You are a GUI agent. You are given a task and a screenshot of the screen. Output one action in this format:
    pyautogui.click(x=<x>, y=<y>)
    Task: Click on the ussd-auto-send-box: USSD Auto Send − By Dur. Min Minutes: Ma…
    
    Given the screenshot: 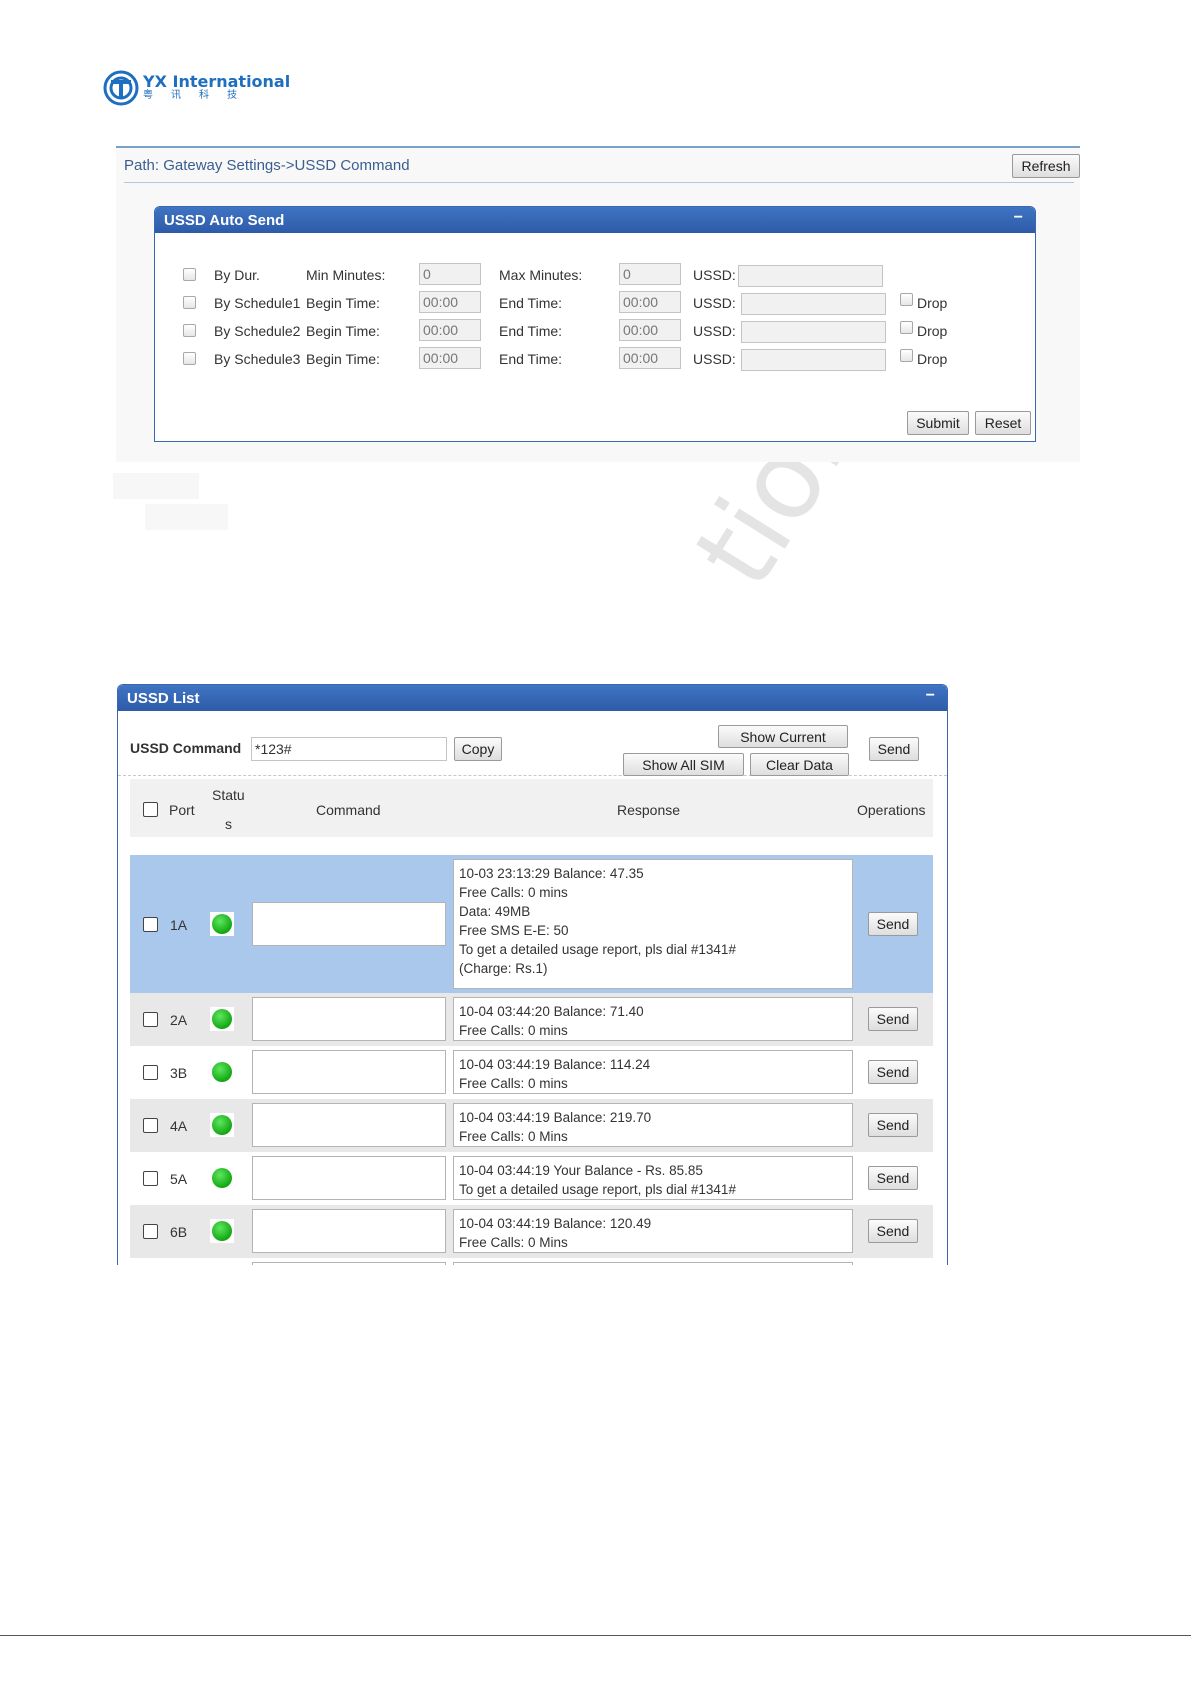 What is the action you would take?
    pyautogui.click(x=595, y=324)
    